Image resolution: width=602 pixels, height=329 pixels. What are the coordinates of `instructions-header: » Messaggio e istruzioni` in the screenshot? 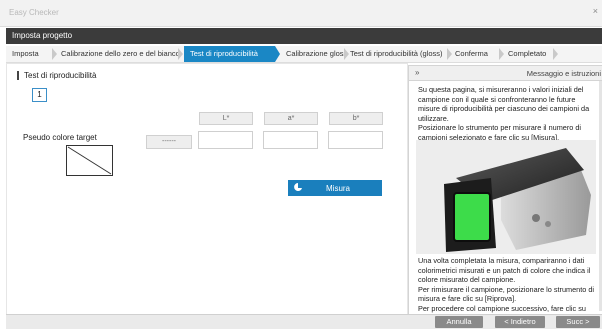 It's located at (505, 73).